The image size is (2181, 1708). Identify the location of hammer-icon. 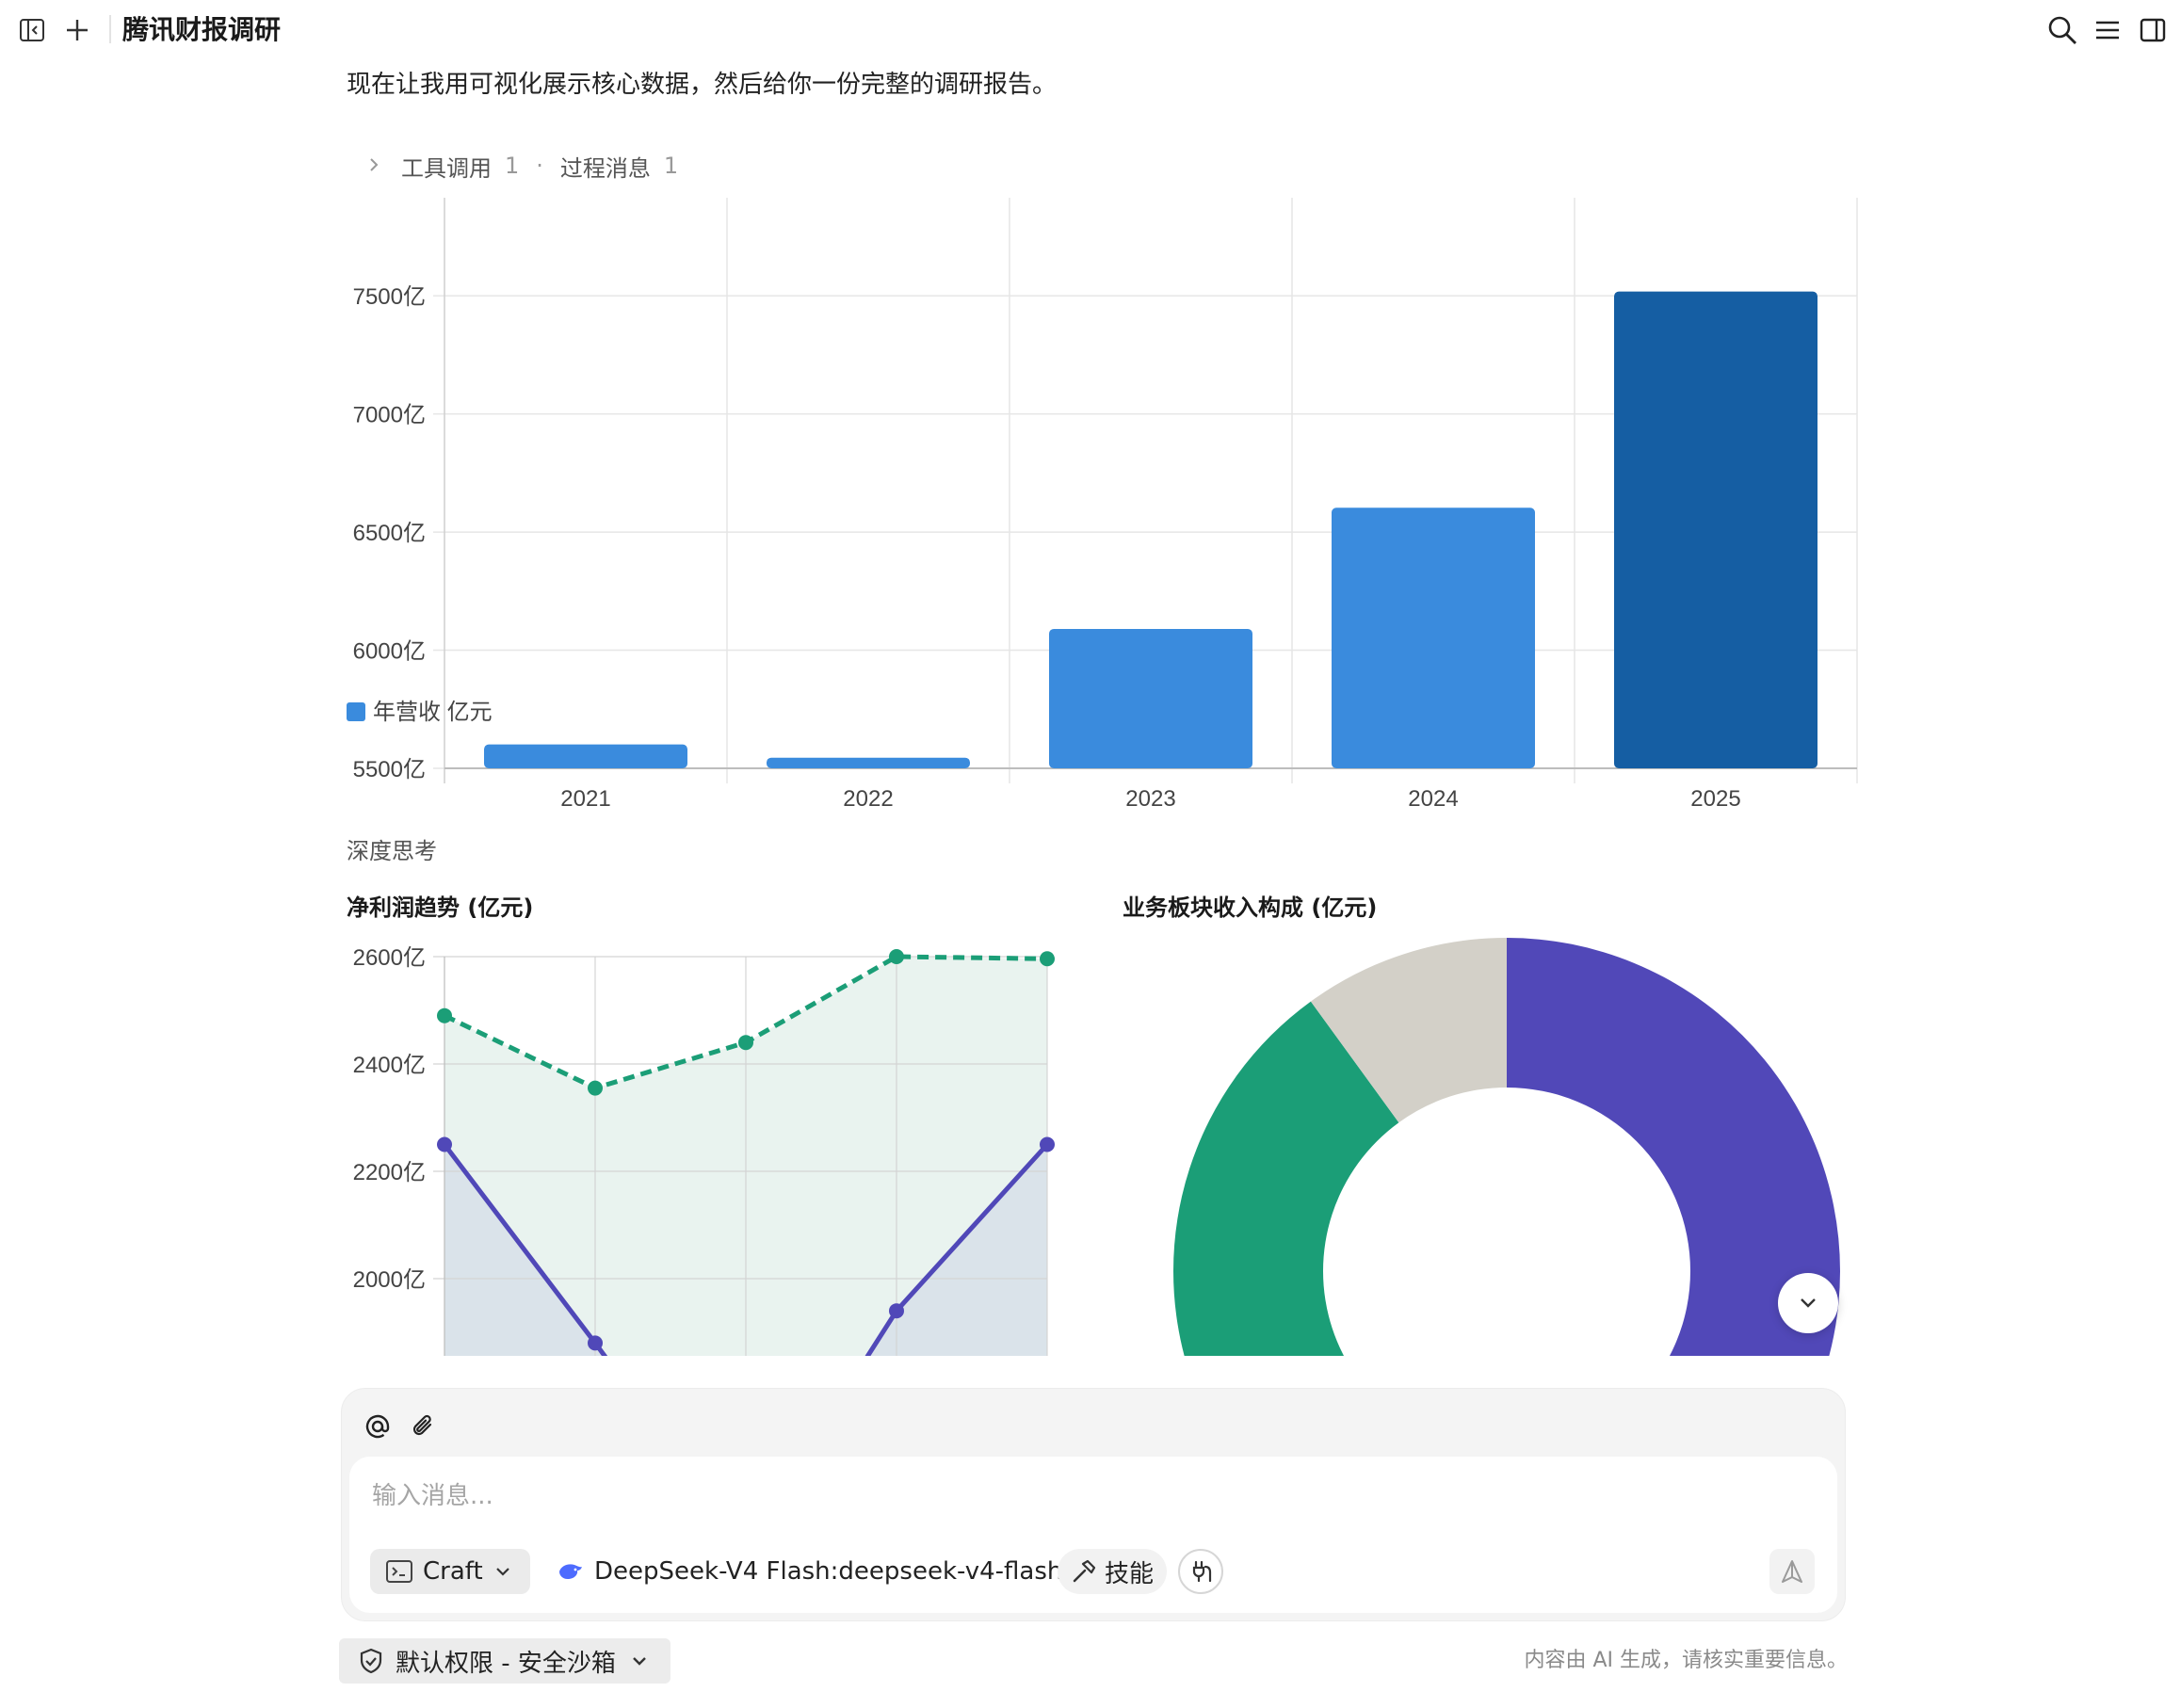
(1084, 1571).